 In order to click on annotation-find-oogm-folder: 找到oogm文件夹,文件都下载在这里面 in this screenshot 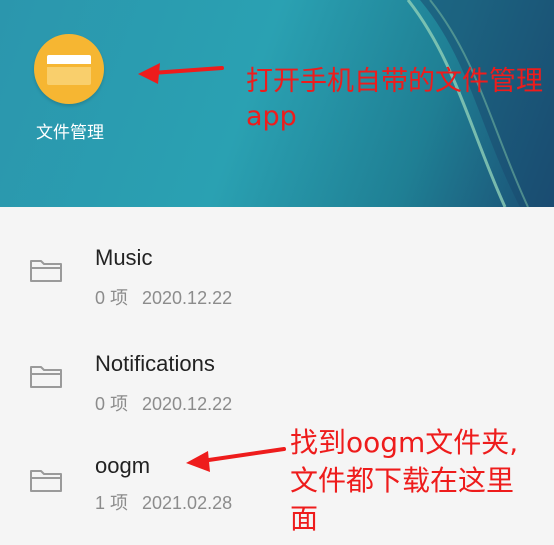, I will do `click(404, 480)`.